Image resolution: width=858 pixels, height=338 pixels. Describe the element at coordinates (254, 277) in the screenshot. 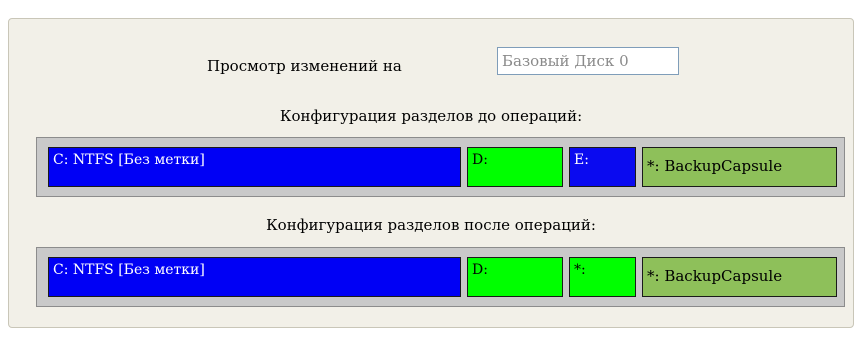

I see `partition-c-after: C: NTFS [Без метки]` at that location.